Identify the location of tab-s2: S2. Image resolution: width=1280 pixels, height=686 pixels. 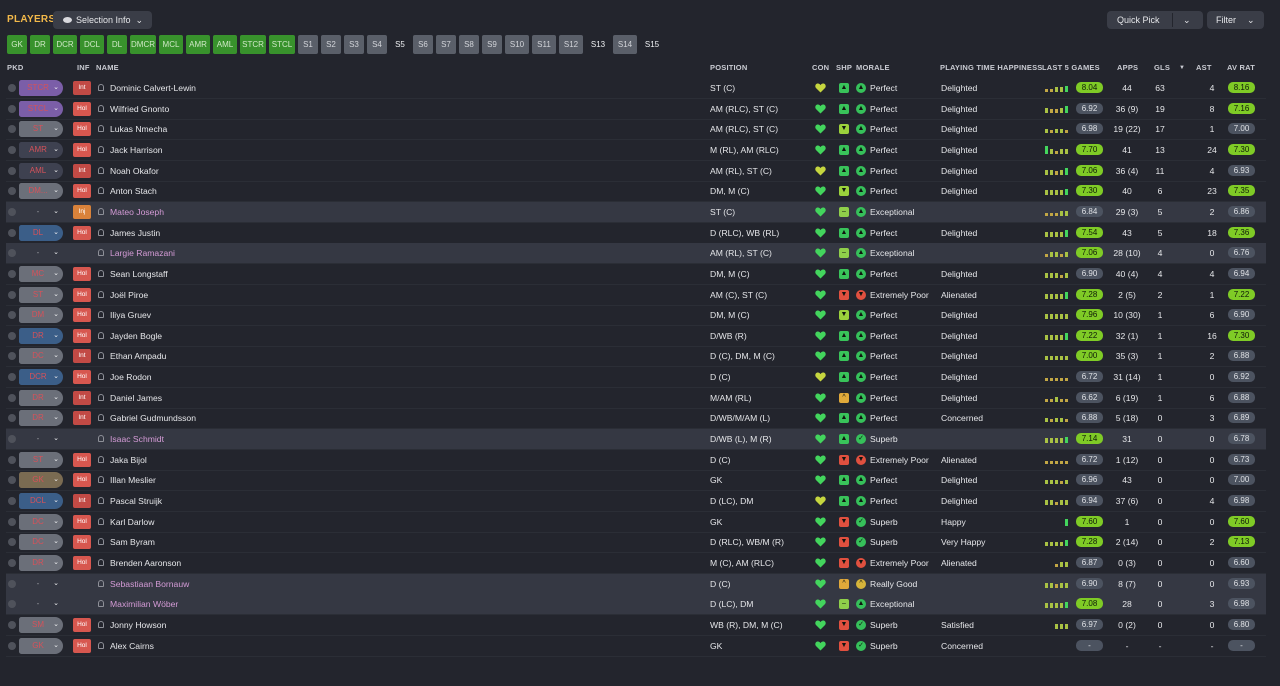
(331, 44).